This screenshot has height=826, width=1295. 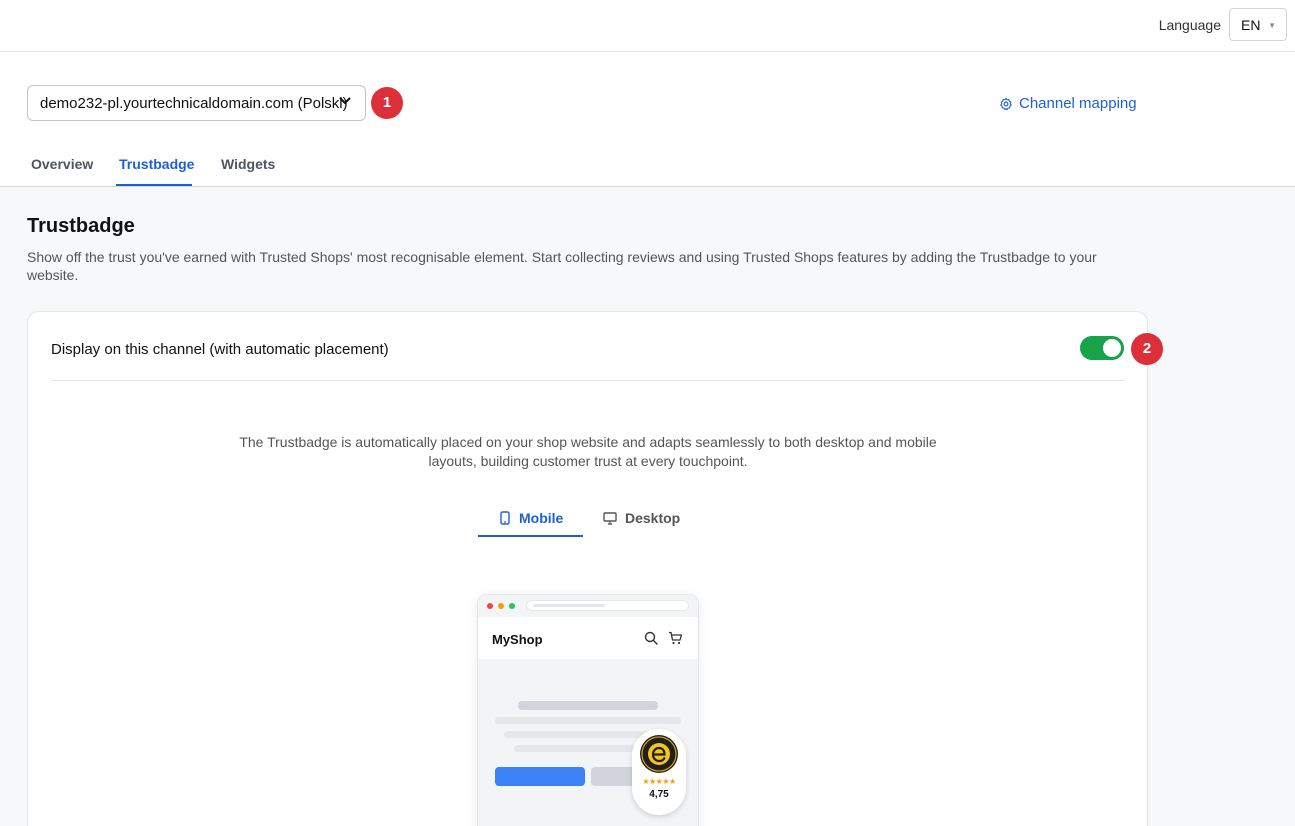 What do you see at coordinates (651, 638) in the screenshot?
I see `search-icon` at bounding box center [651, 638].